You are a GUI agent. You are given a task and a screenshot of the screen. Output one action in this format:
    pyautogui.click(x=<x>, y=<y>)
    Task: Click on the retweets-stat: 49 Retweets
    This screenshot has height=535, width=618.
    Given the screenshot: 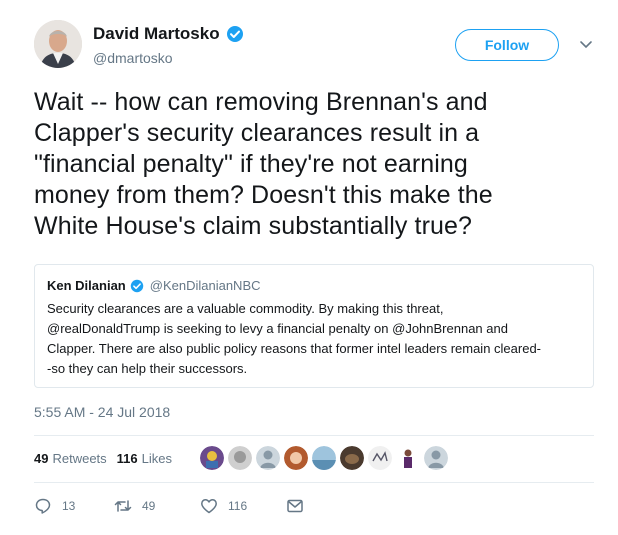 What is the action you would take?
    pyautogui.click(x=70, y=458)
    